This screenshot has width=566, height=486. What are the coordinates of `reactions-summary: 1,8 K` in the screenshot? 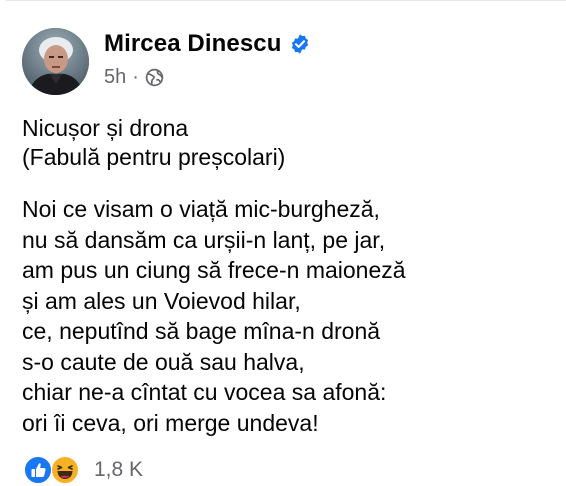 It's located at (83, 470).